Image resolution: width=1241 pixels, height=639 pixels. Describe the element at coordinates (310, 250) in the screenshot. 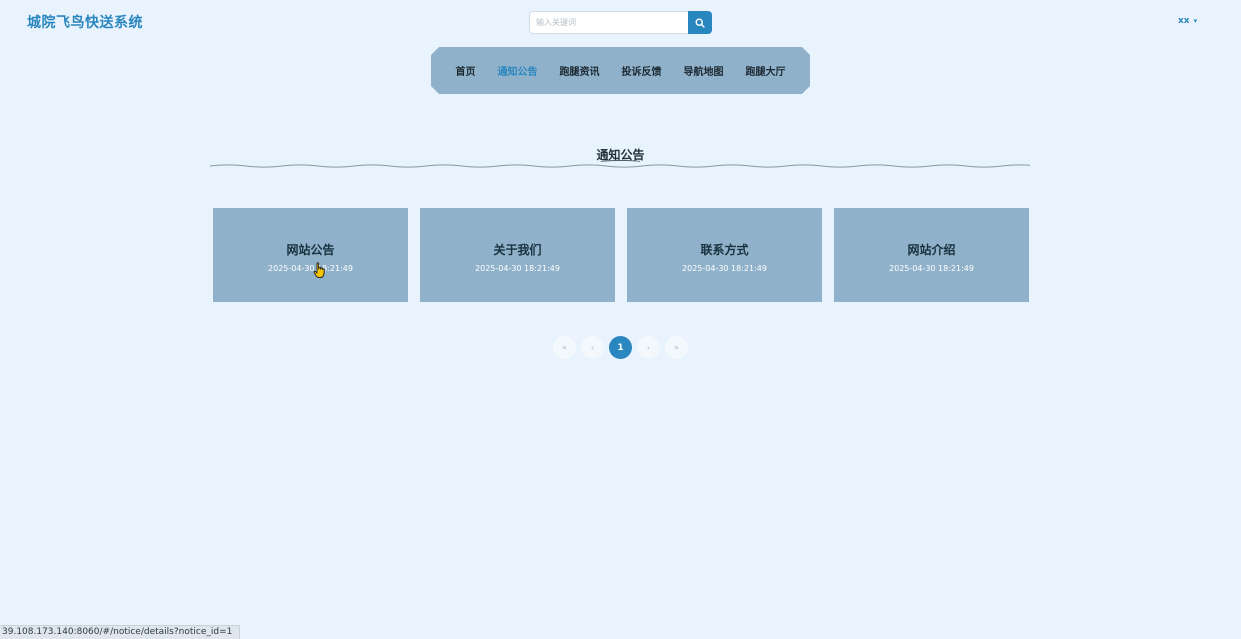

I see `notice-title: 网站公告` at that location.